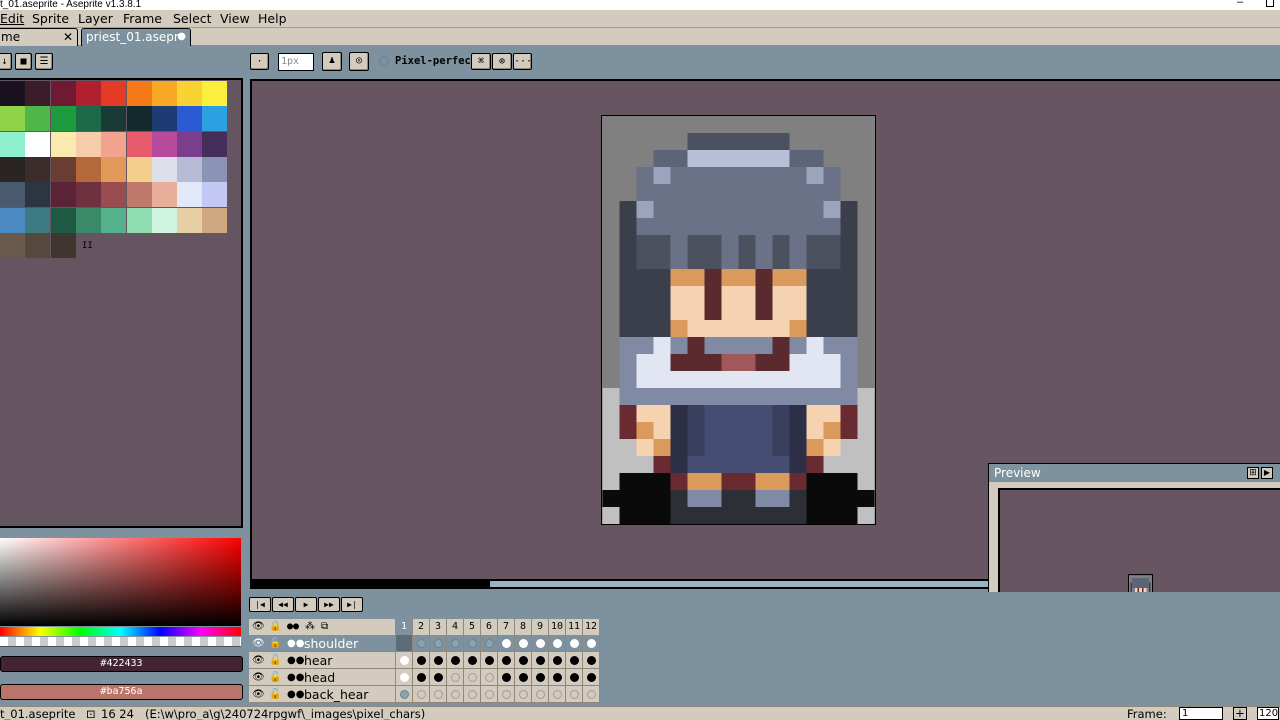  What do you see at coordinates (275, 677) in the screenshot?
I see `lock-icon: 🔓` at bounding box center [275, 677].